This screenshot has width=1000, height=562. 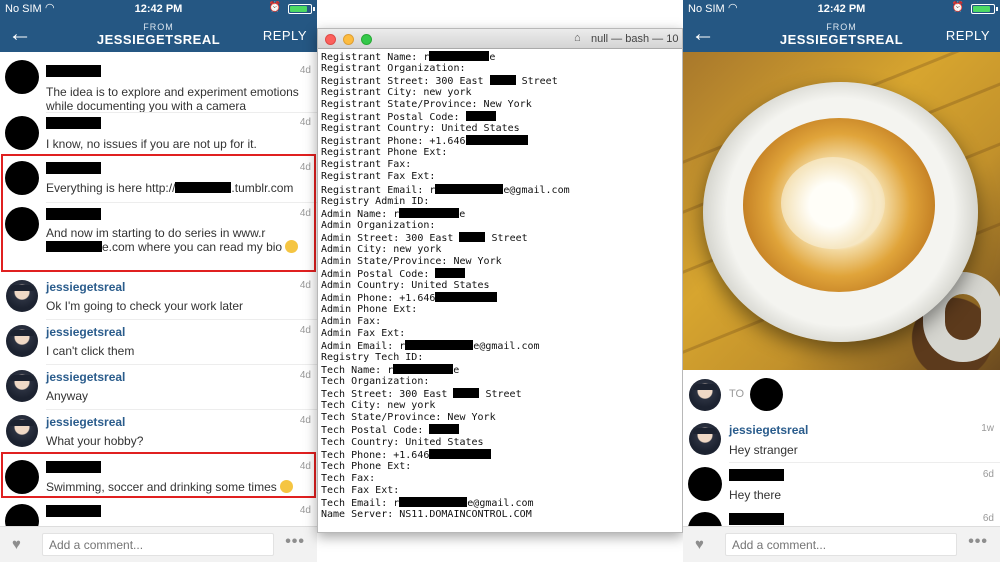 I want to click on to-label: TO, so click(x=737, y=394).